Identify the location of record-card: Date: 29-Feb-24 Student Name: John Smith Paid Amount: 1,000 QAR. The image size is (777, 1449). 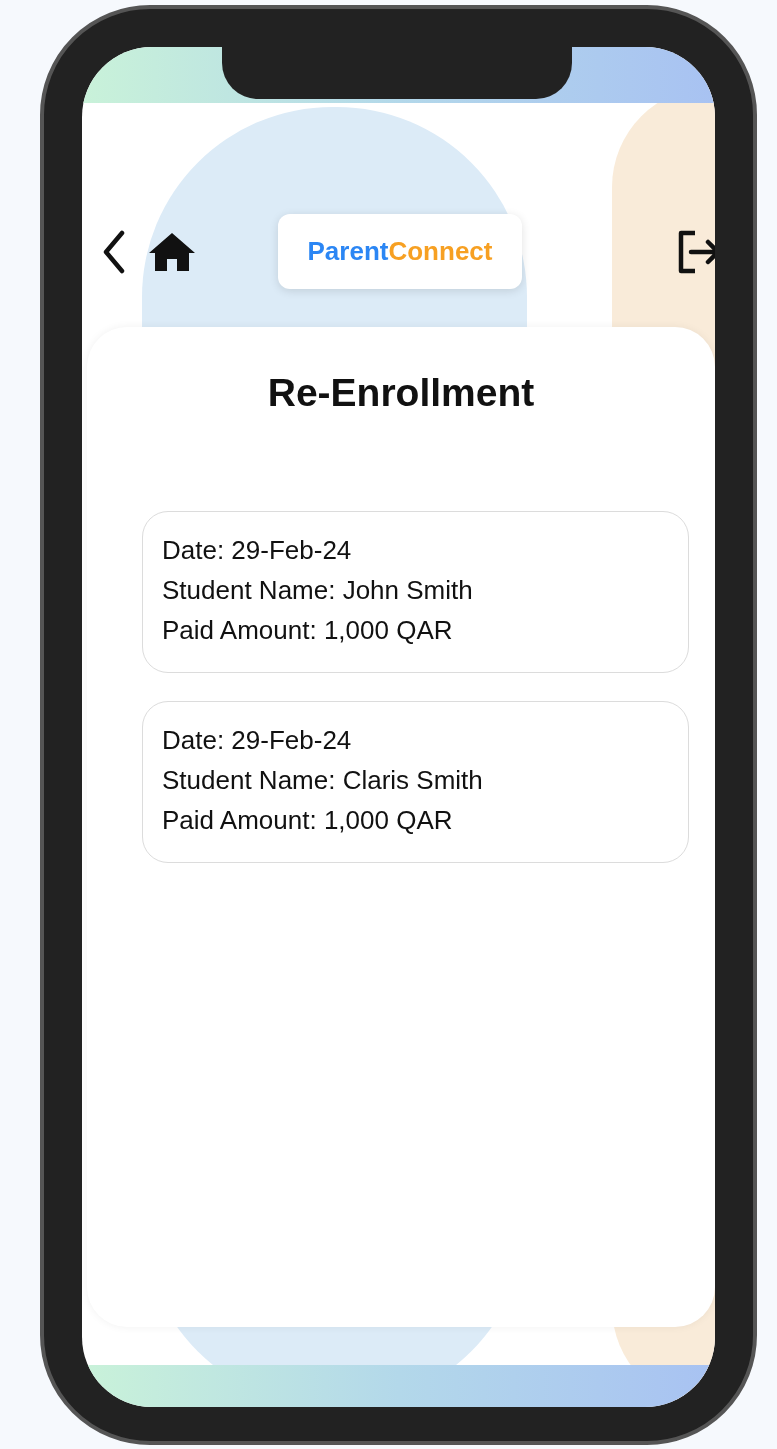
(415, 592).